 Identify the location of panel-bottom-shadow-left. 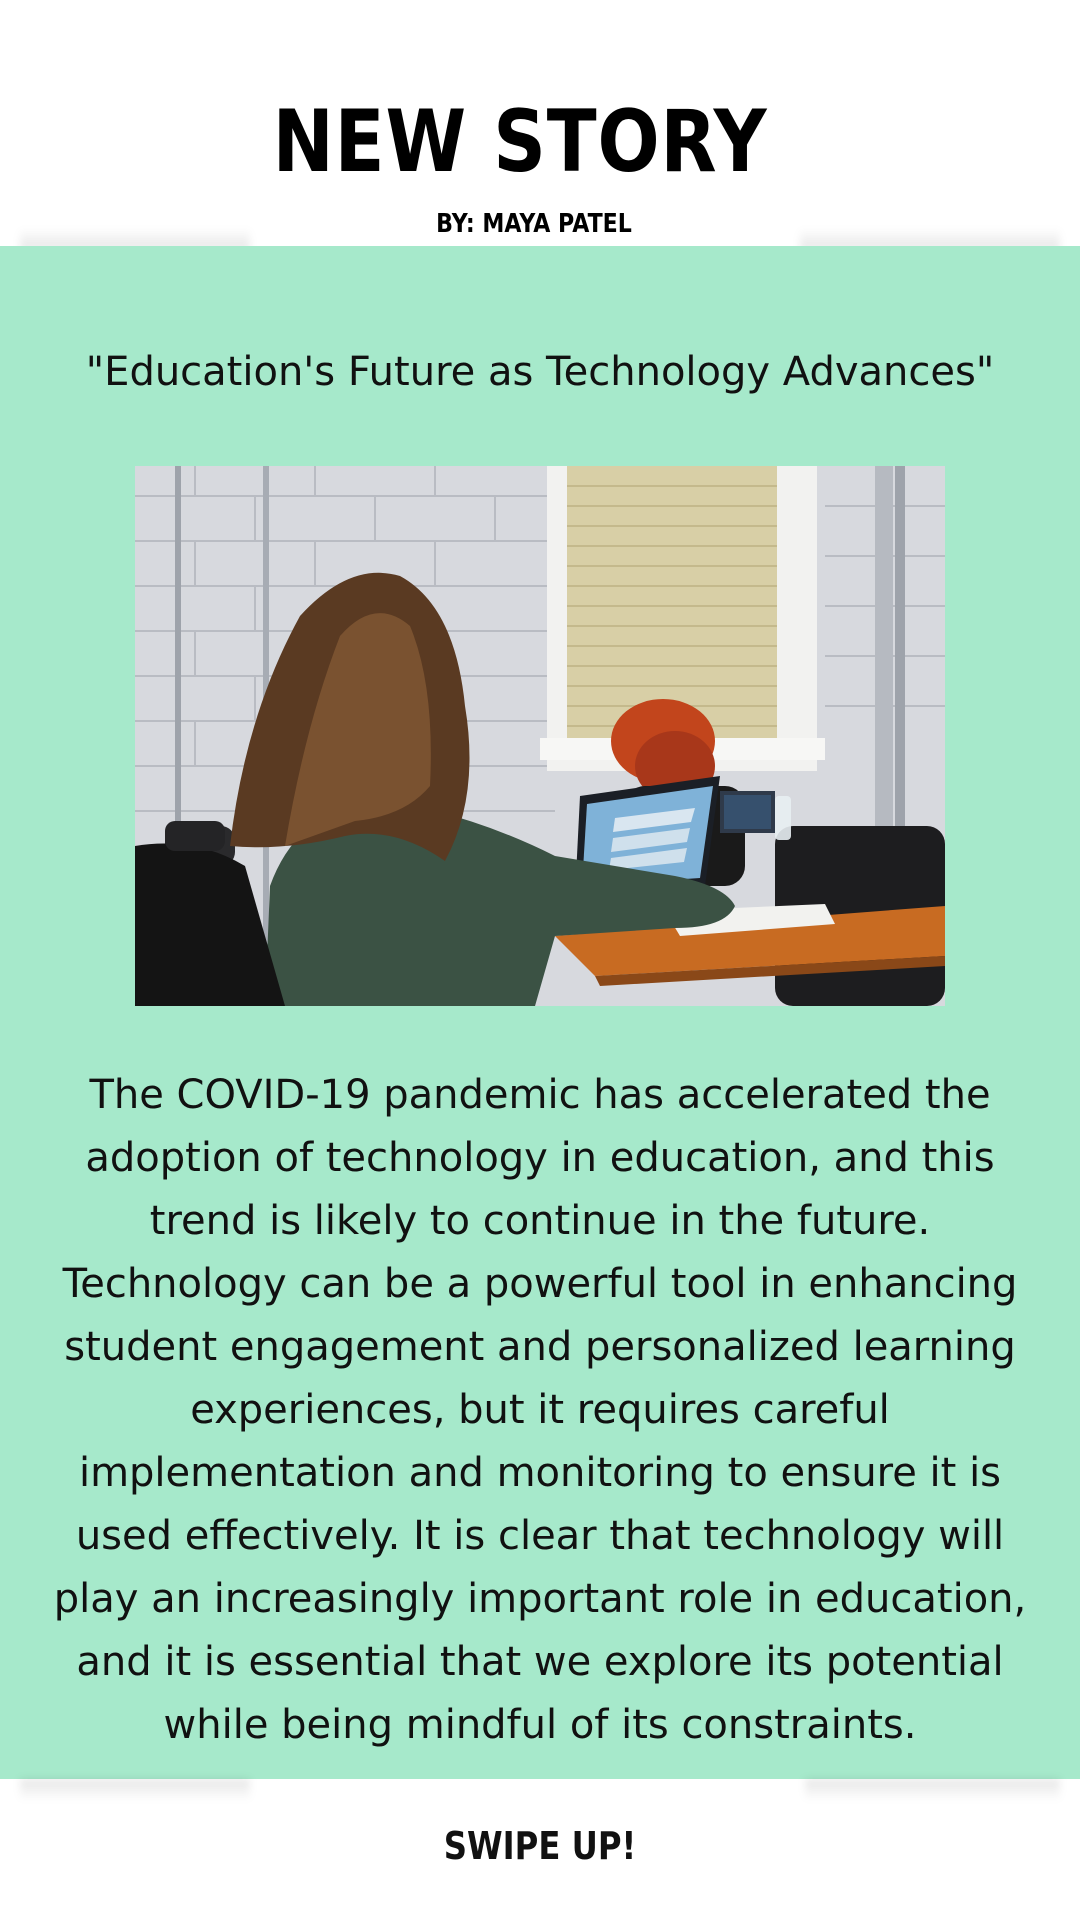
(135, 1790).